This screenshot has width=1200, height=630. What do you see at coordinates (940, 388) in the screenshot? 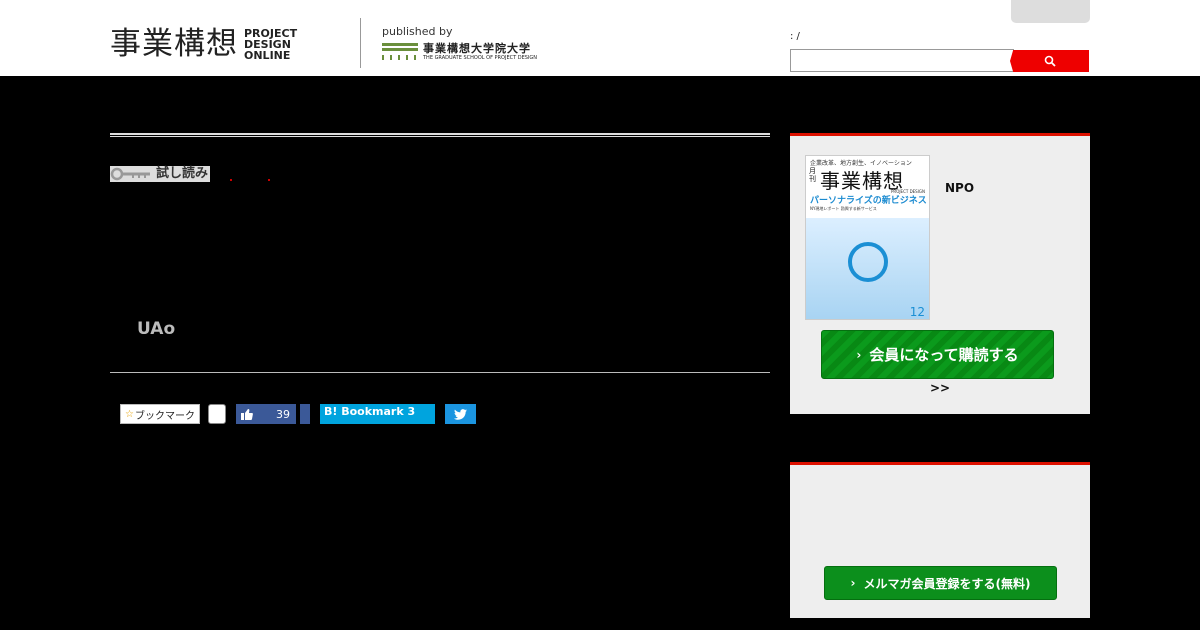
I see `more-link: >>` at bounding box center [940, 388].